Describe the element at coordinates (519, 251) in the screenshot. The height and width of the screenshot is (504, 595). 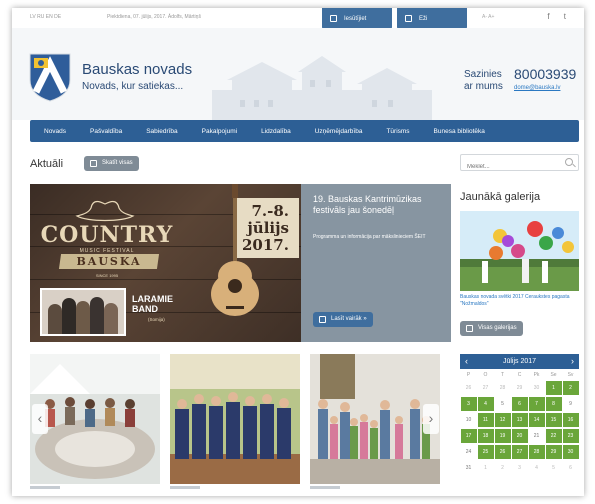
I see `latest-gallery-image` at that location.